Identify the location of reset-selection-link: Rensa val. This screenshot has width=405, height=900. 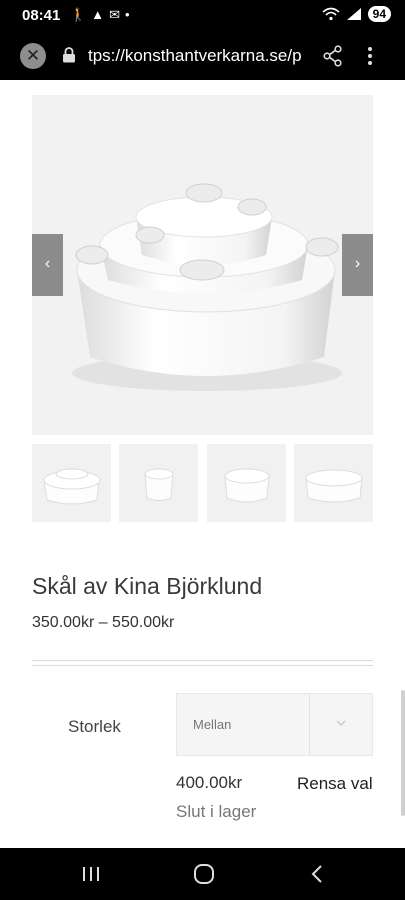
(335, 784).